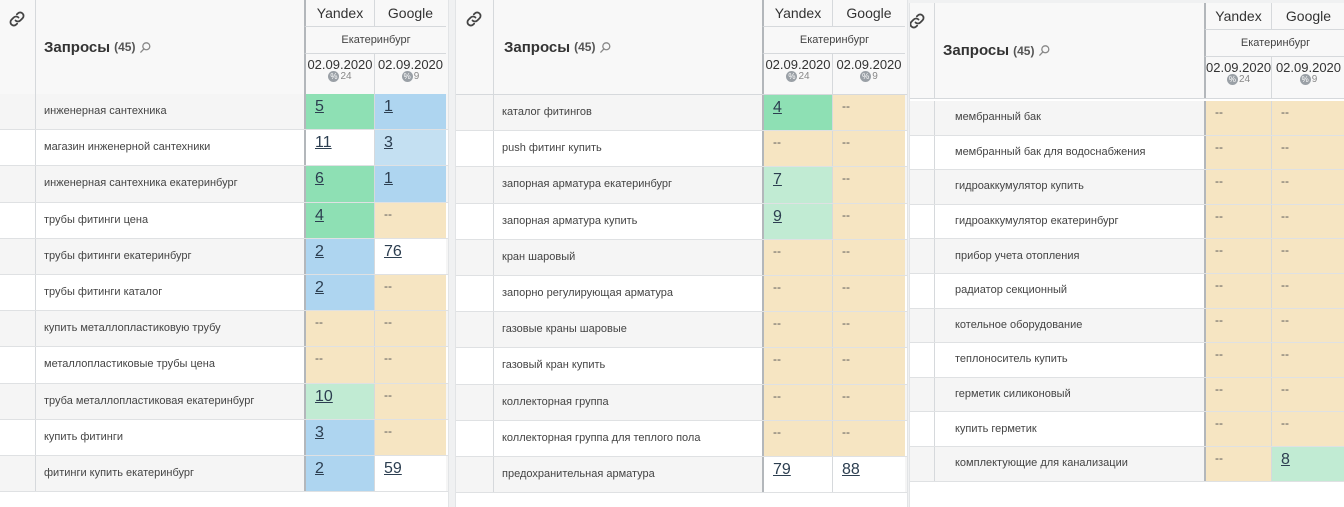 The height and width of the screenshot is (507, 1344). What do you see at coordinates (393, 252) in the screenshot?
I see `google-position-link: 76` at bounding box center [393, 252].